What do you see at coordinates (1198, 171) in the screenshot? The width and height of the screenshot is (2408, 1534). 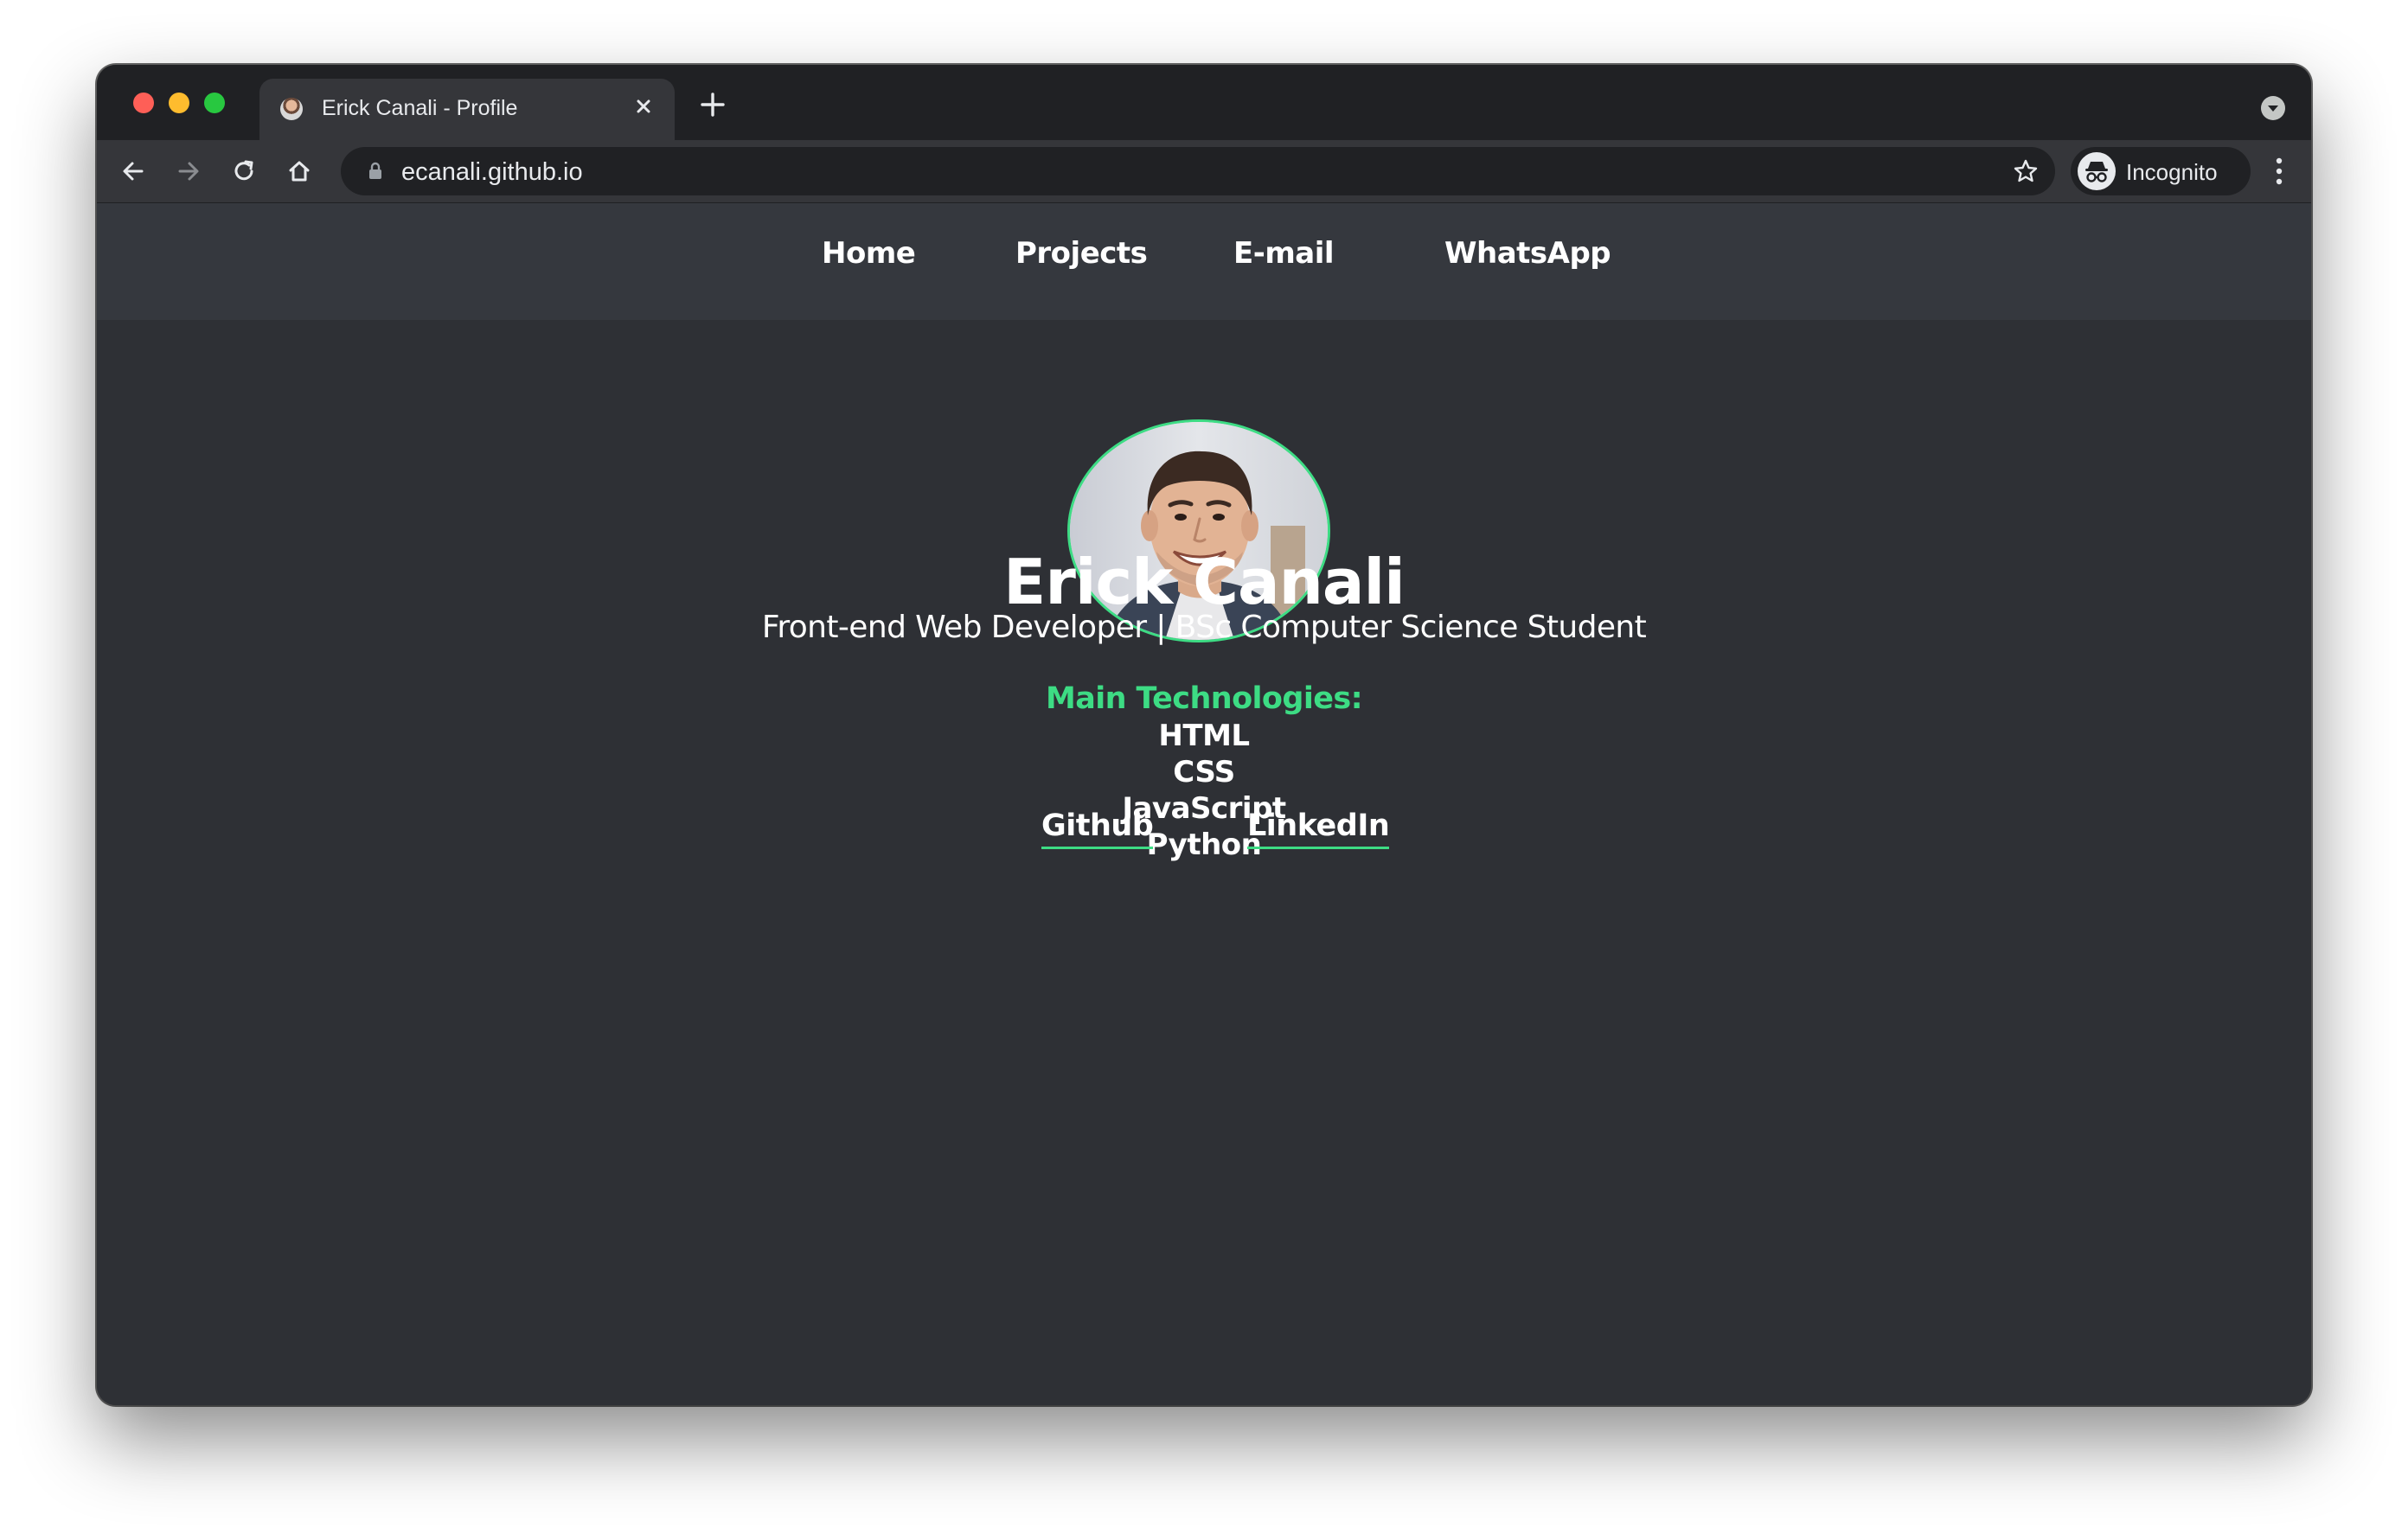 I see `address-bar: ecanali.github.io` at bounding box center [1198, 171].